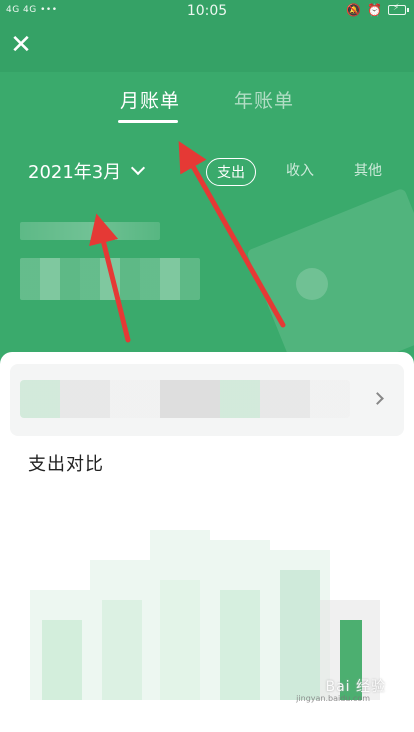 This screenshot has height=732, width=414. What do you see at coordinates (231, 172) in the screenshot?
I see `filter-expense: 支出` at bounding box center [231, 172].